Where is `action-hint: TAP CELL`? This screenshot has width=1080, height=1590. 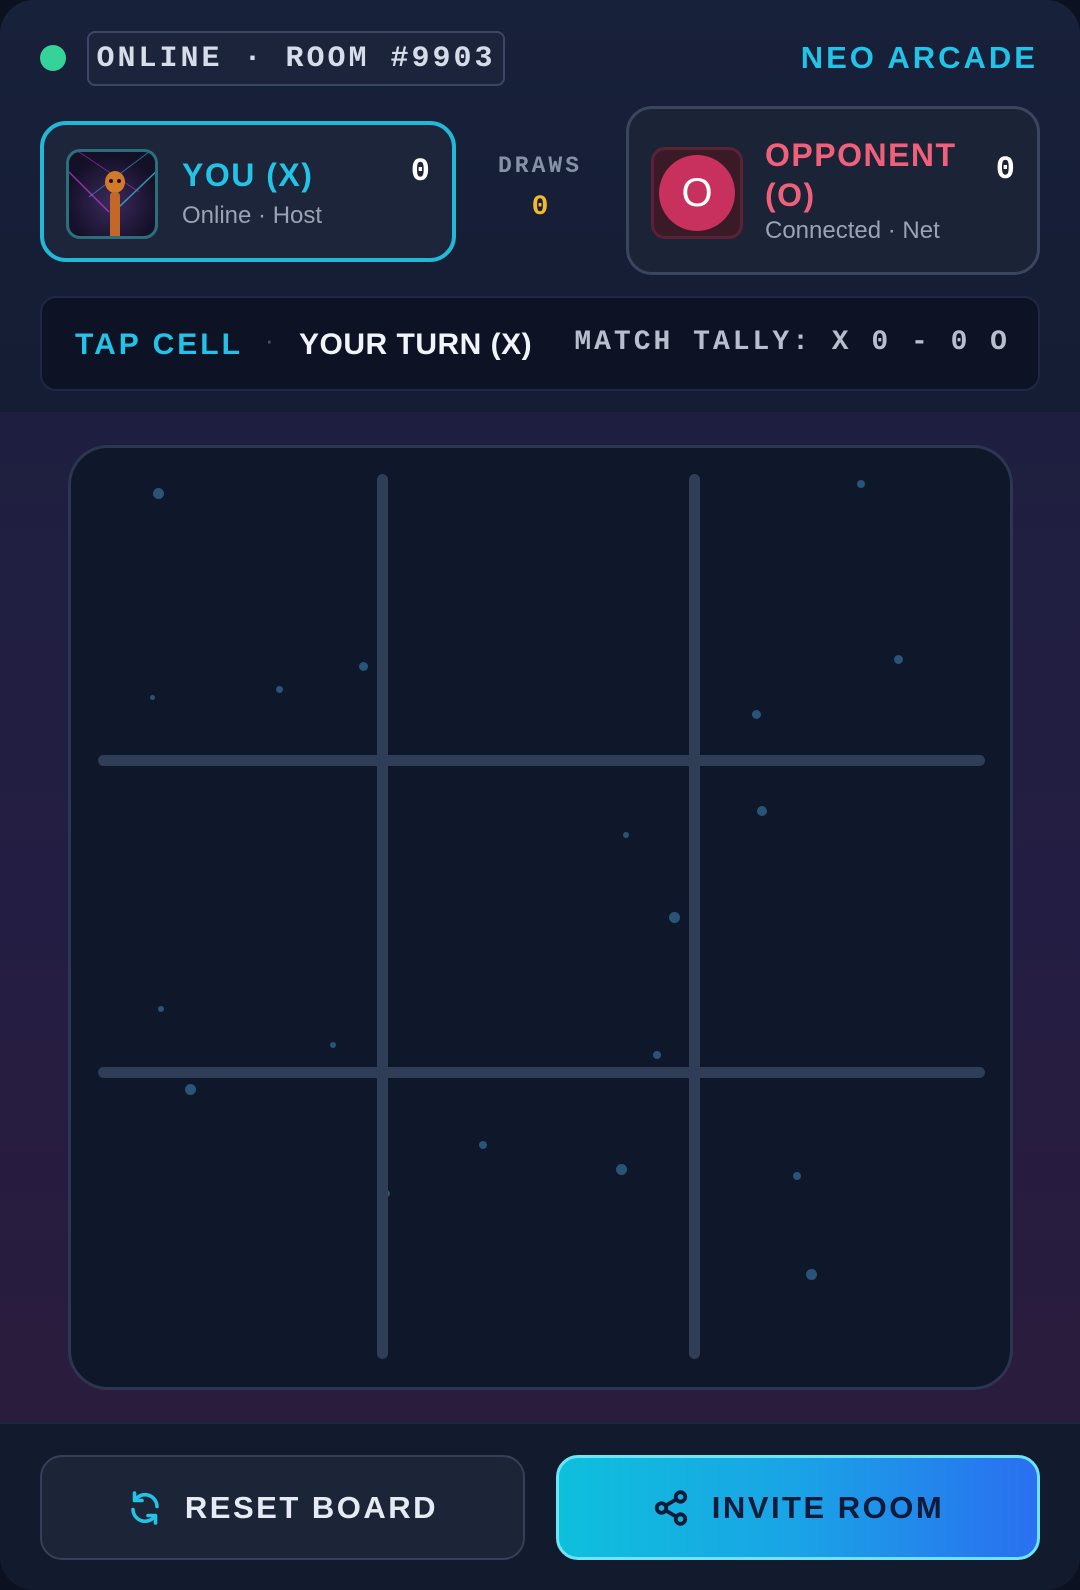 action-hint: TAP CELL is located at coordinates (159, 344).